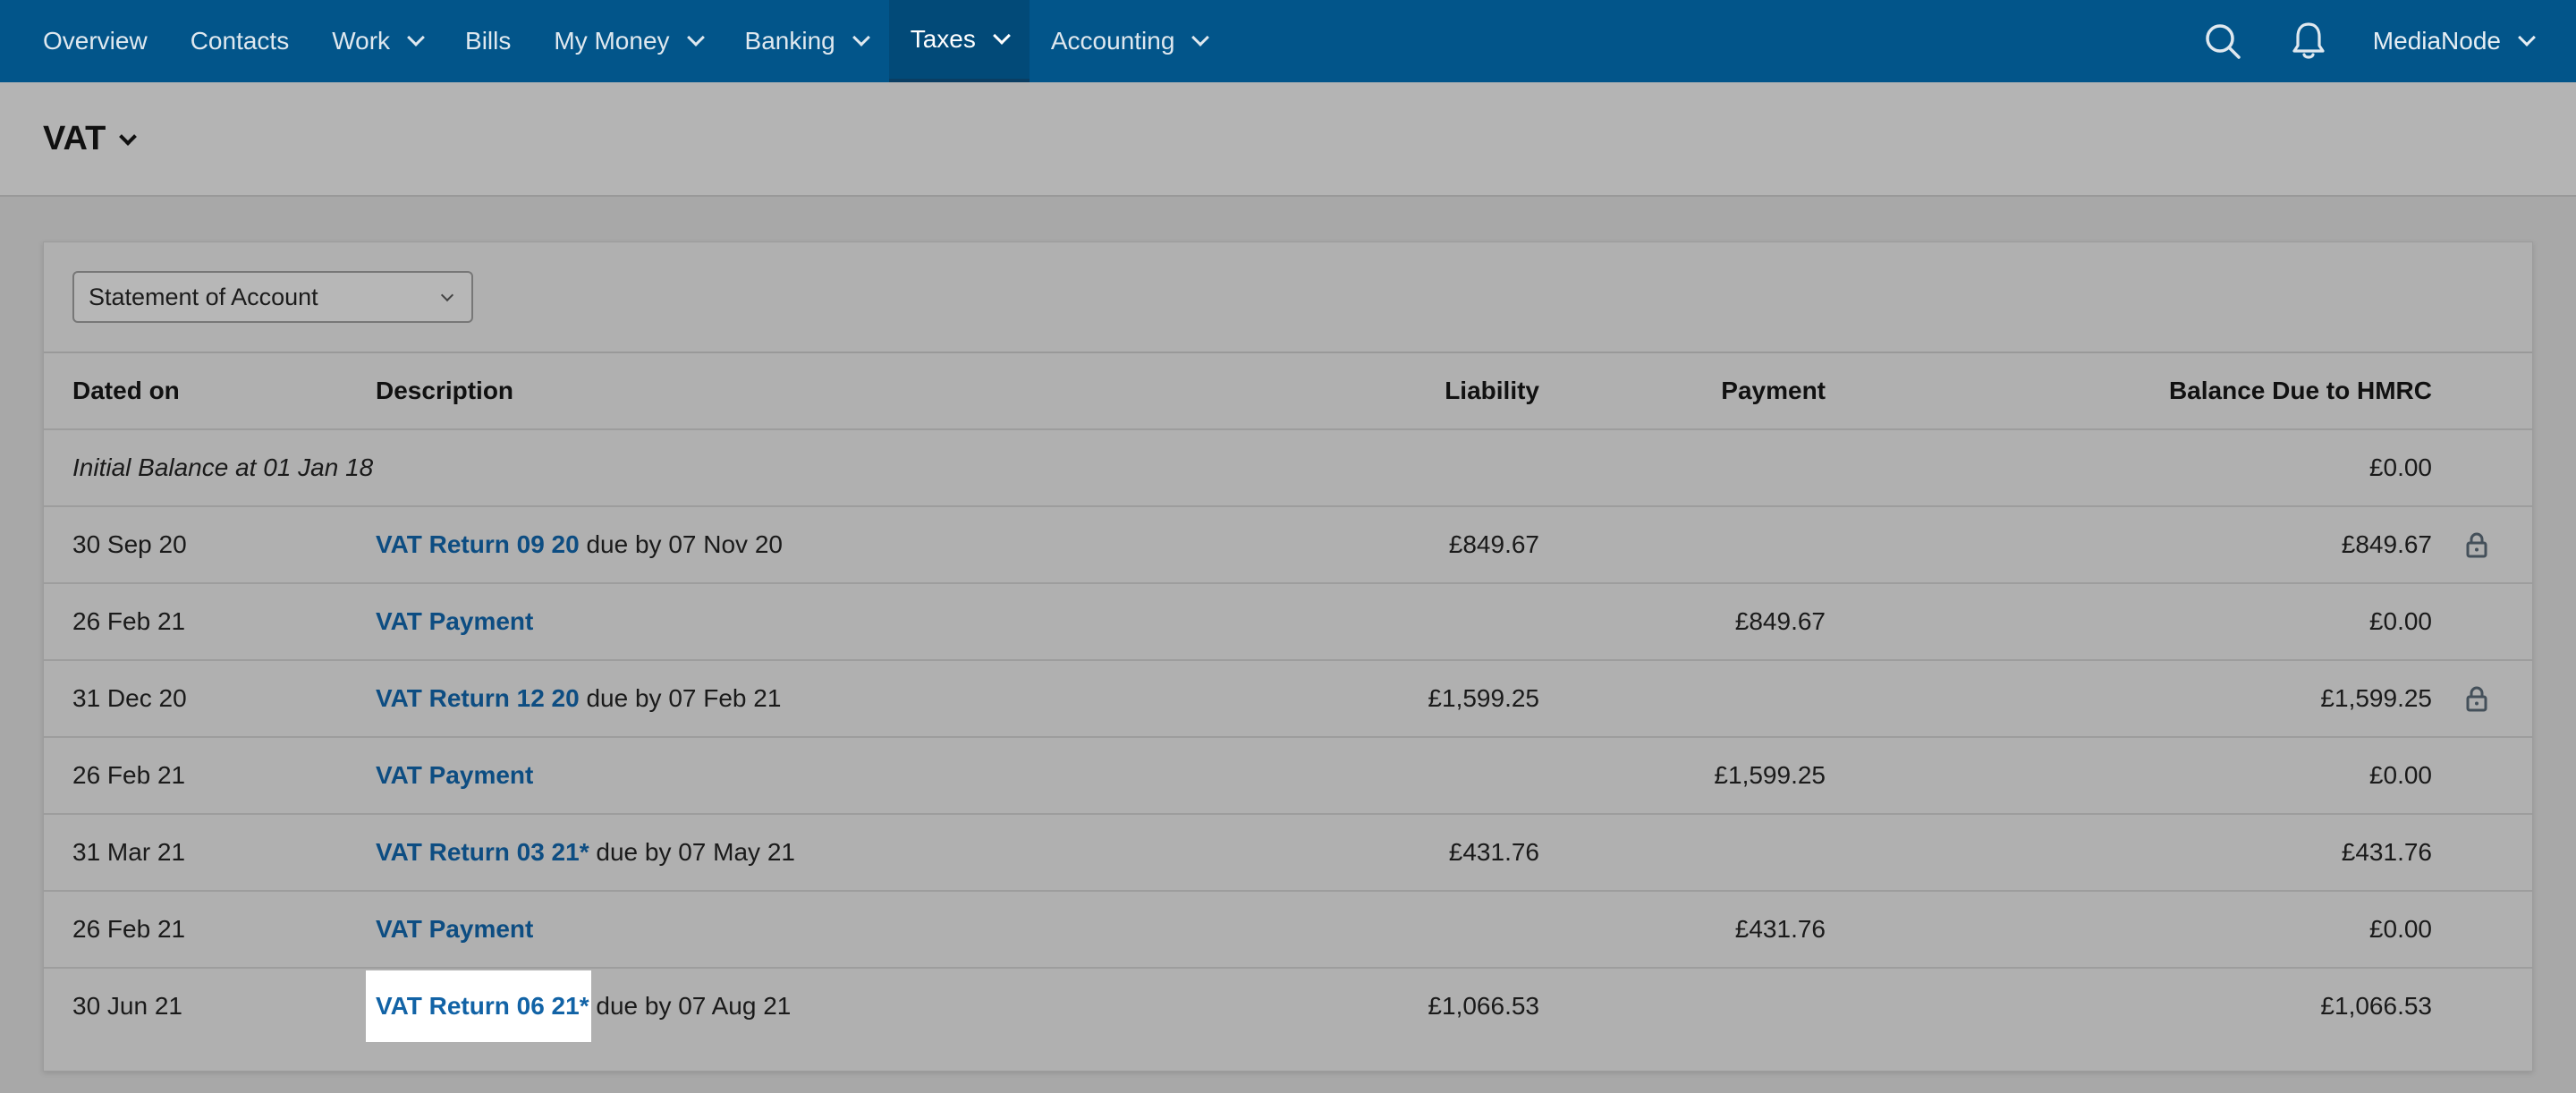 The image size is (2576, 1093). Describe the element at coordinates (1494, 852) in the screenshot. I see `liability-cell: £431.76` at that location.